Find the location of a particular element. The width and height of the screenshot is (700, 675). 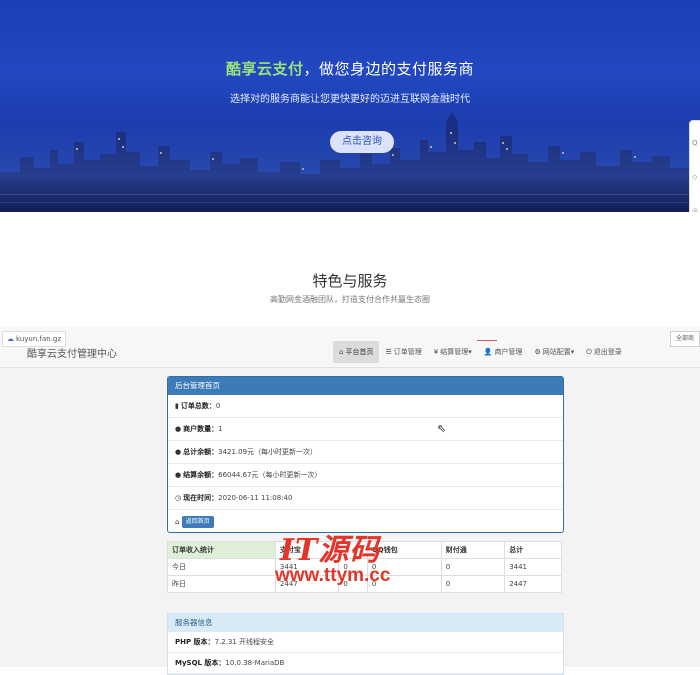

gear-icon: ⚙ is located at coordinates (537, 352).